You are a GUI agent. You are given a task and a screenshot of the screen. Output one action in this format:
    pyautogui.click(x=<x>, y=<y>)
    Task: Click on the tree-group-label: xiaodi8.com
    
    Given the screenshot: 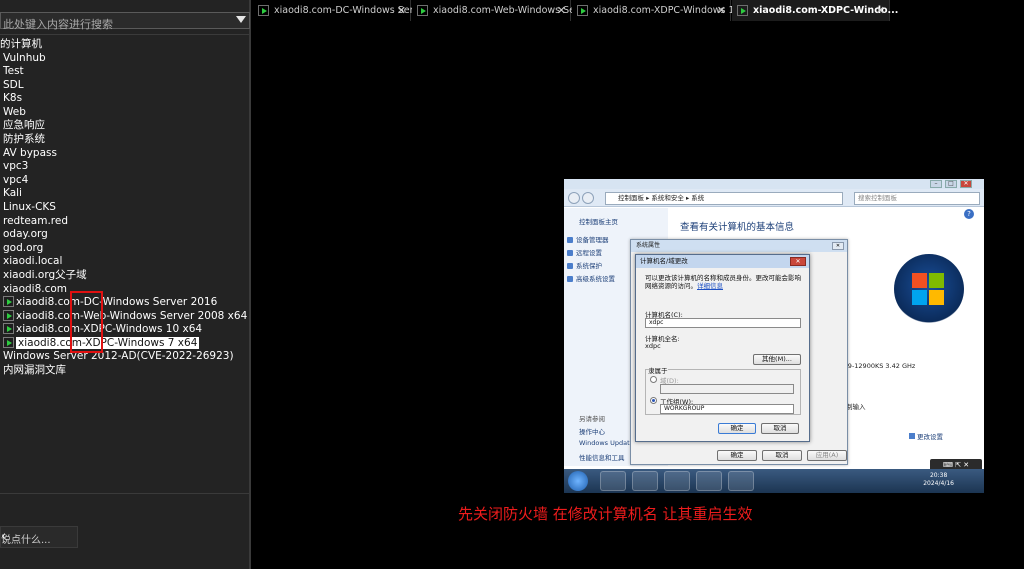 What is the action you would take?
    pyautogui.click(x=35, y=289)
    